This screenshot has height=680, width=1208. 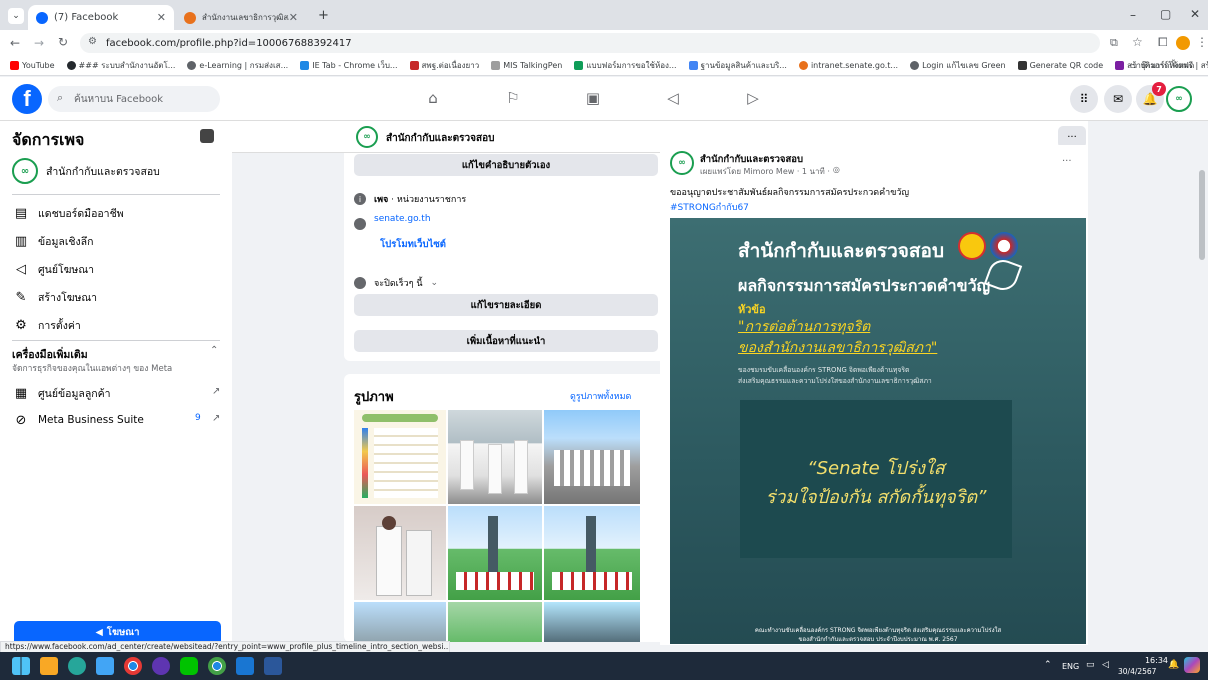 I want to click on bookmark-item: Generate QR code, so click(x=1060, y=65).